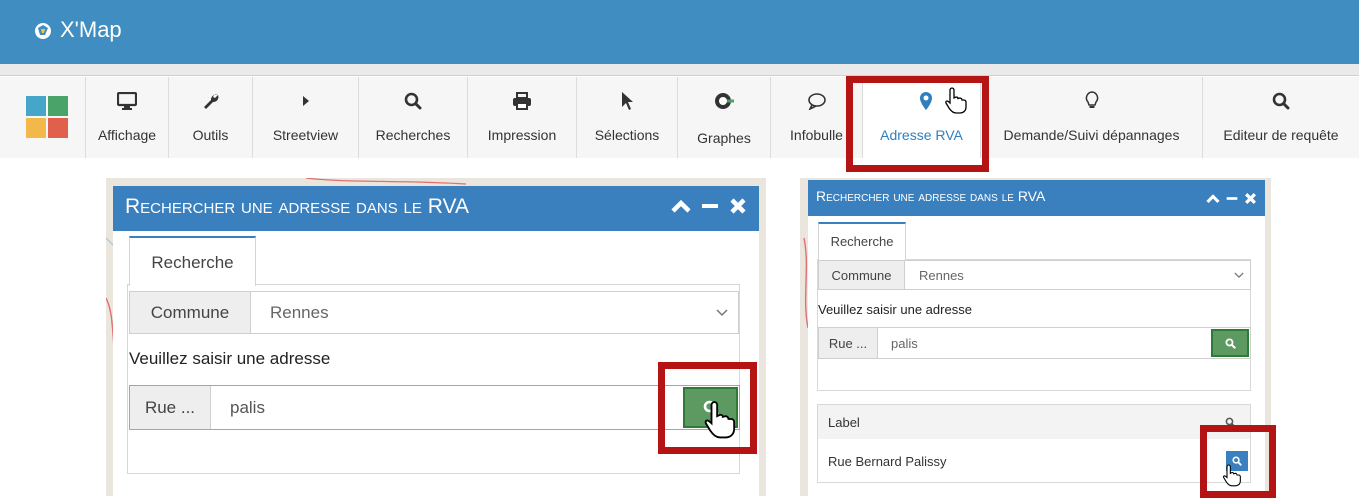 This screenshot has height=502, width=1359. What do you see at coordinates (127, 135) in the screenshot?
I see `toolbar-label: Affichage` at bounding box center [127, 135].